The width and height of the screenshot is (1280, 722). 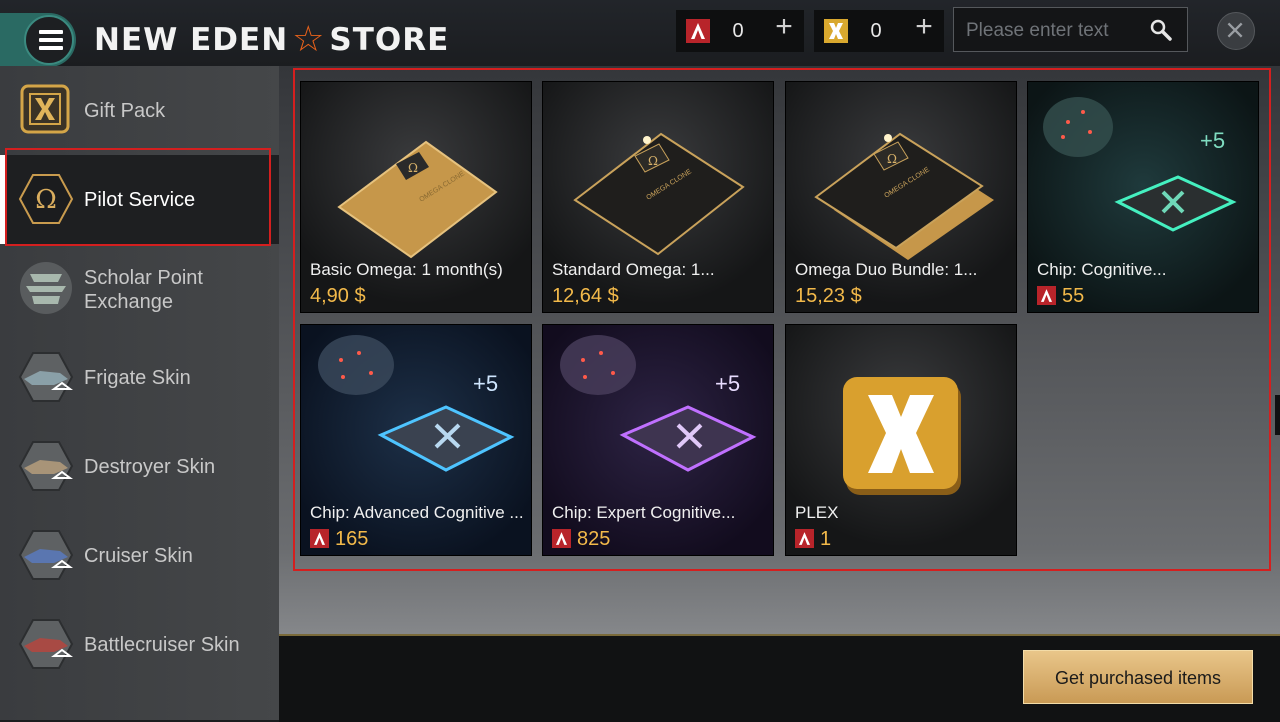 I want to click on aurum-value: 0, so click(x=738, y=31).